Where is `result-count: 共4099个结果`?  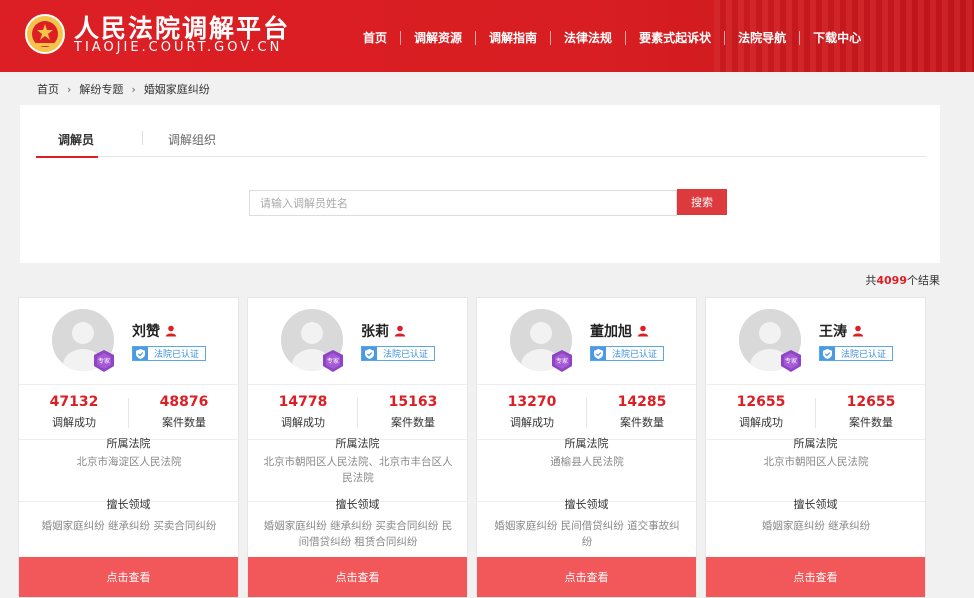
result-count: 共4099个结果 is located at coordinates (902, 280).